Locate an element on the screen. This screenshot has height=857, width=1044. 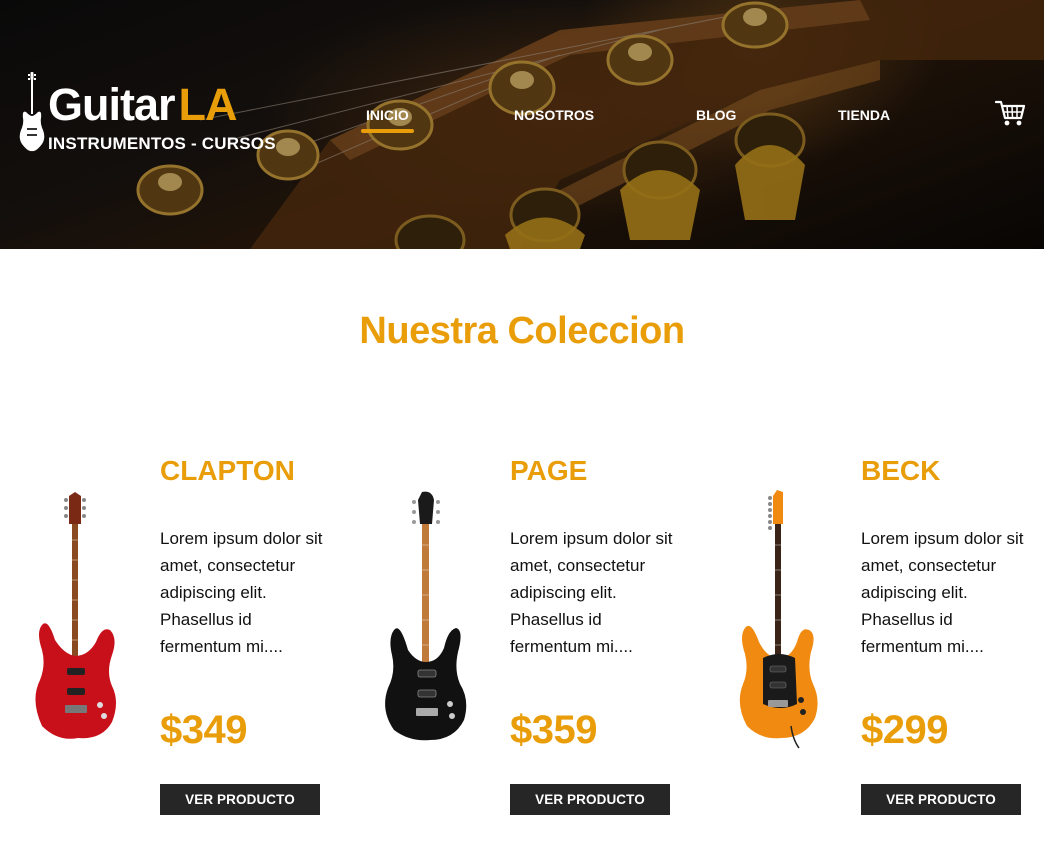
nav-link-inicio: INICIO is located at coordinates (387, 120).